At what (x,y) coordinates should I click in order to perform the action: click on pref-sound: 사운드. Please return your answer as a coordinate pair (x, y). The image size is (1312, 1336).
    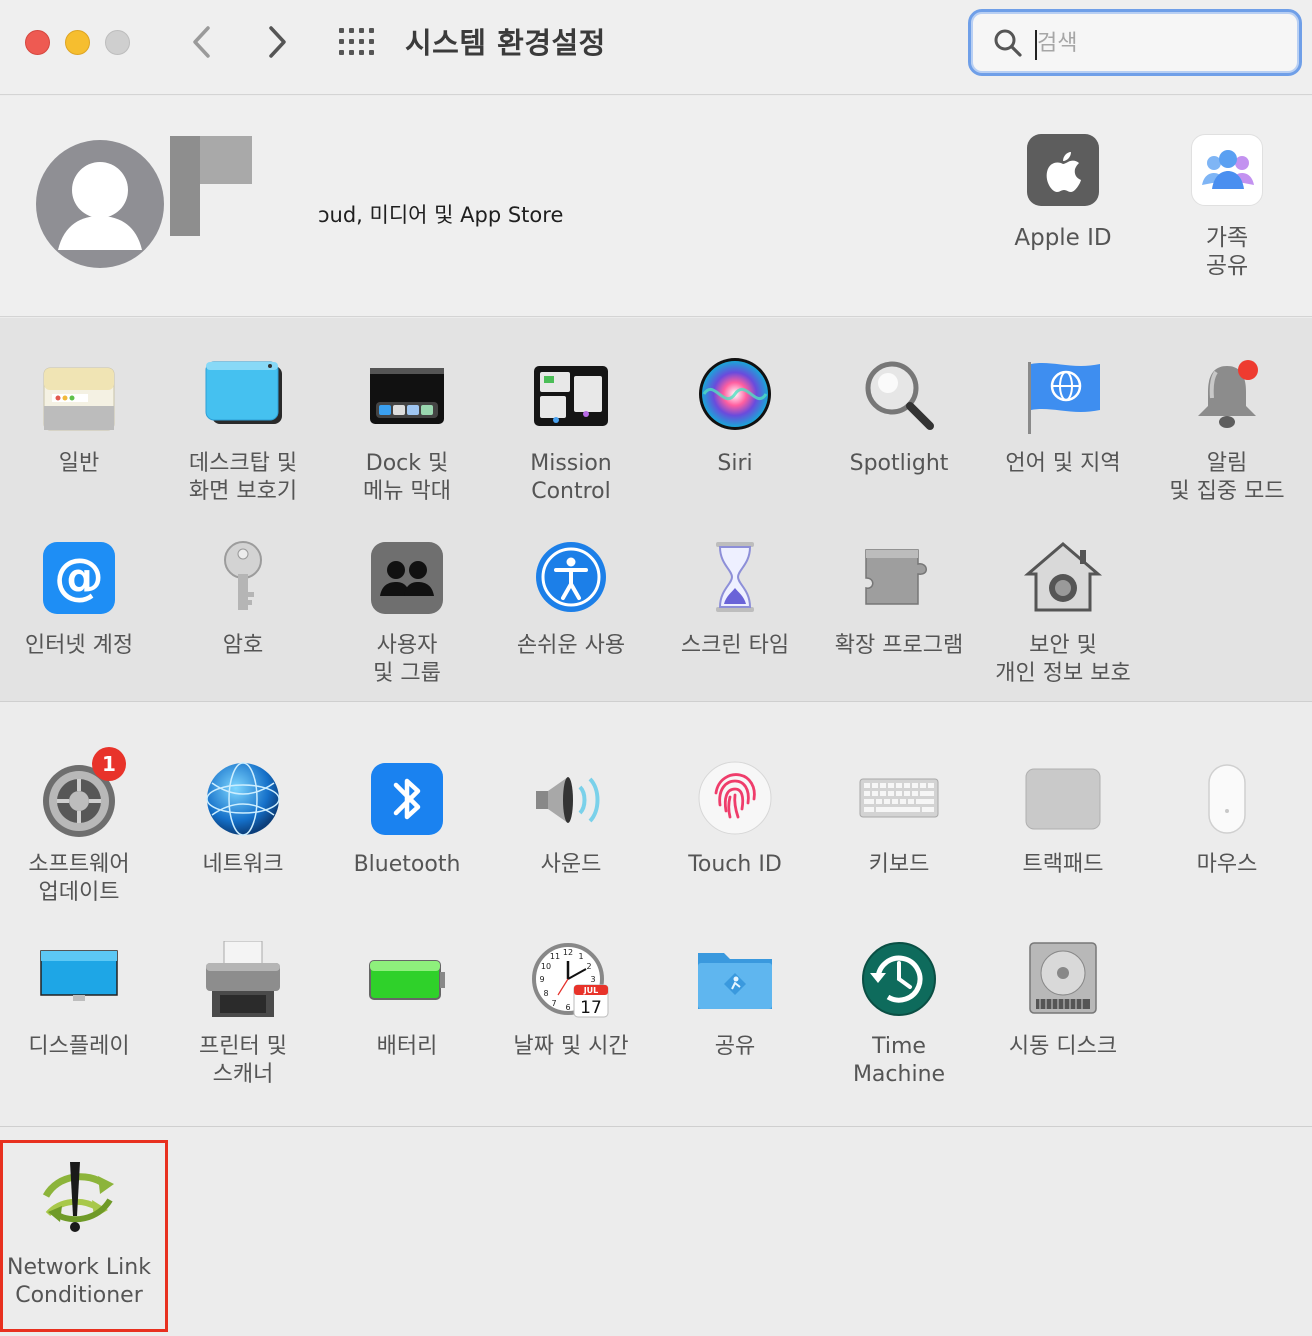
    Looking at the image, I should click on (571, 819).